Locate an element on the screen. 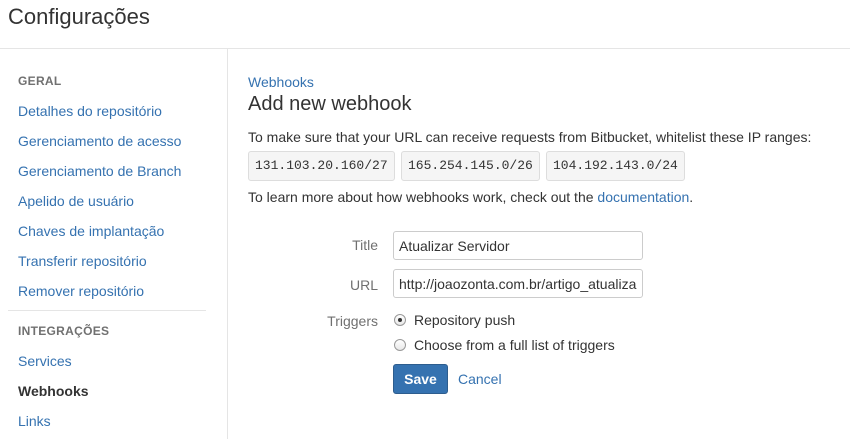 This screenshot has width=850, height=439. section-heading: Add new webhook is located at coordinates (330, 104).